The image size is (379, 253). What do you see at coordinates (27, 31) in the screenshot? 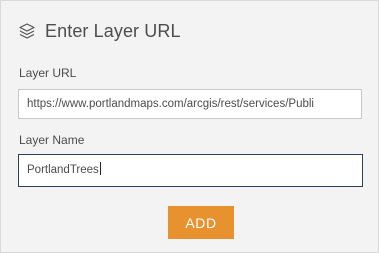
I see `layers-icon` at bounding box center [27, 31].